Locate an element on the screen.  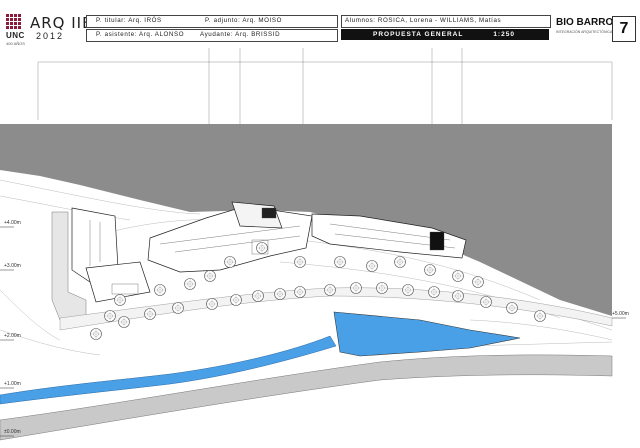
pond is located at coordinates (427, 334).